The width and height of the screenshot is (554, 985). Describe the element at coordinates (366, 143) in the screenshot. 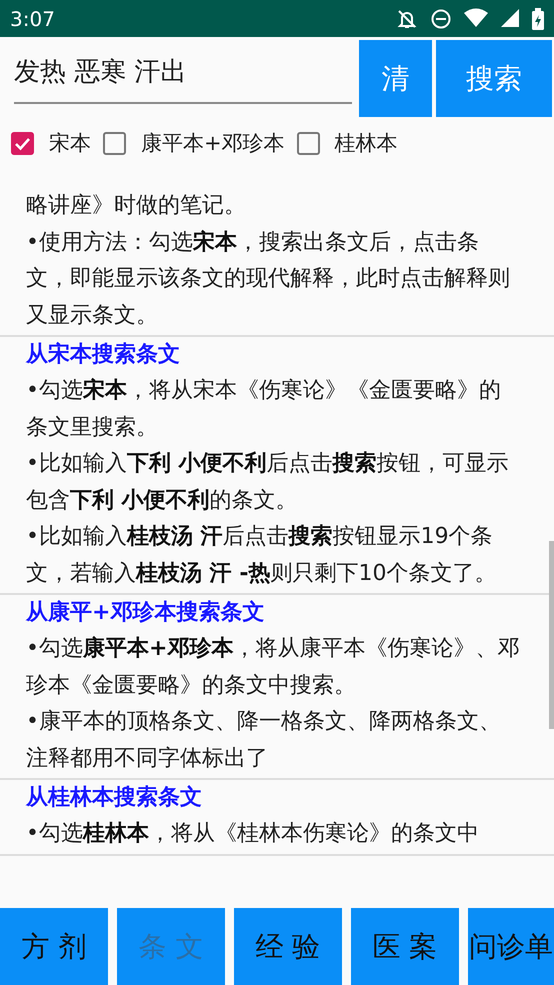

I see `checkbox-label: 桂林本` at that location.